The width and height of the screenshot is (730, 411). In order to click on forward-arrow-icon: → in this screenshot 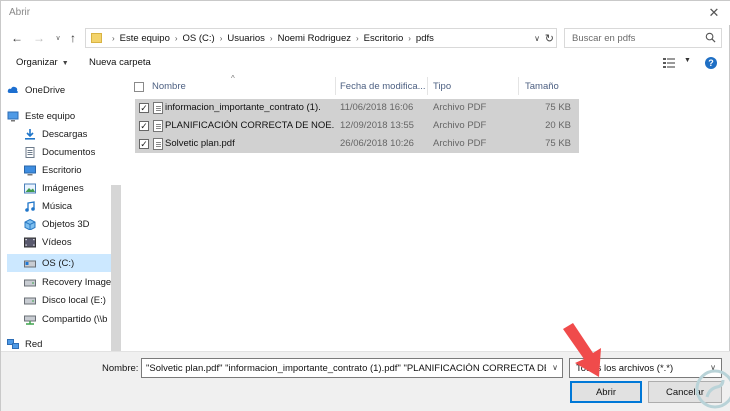, I will do `click(39, 38)`.